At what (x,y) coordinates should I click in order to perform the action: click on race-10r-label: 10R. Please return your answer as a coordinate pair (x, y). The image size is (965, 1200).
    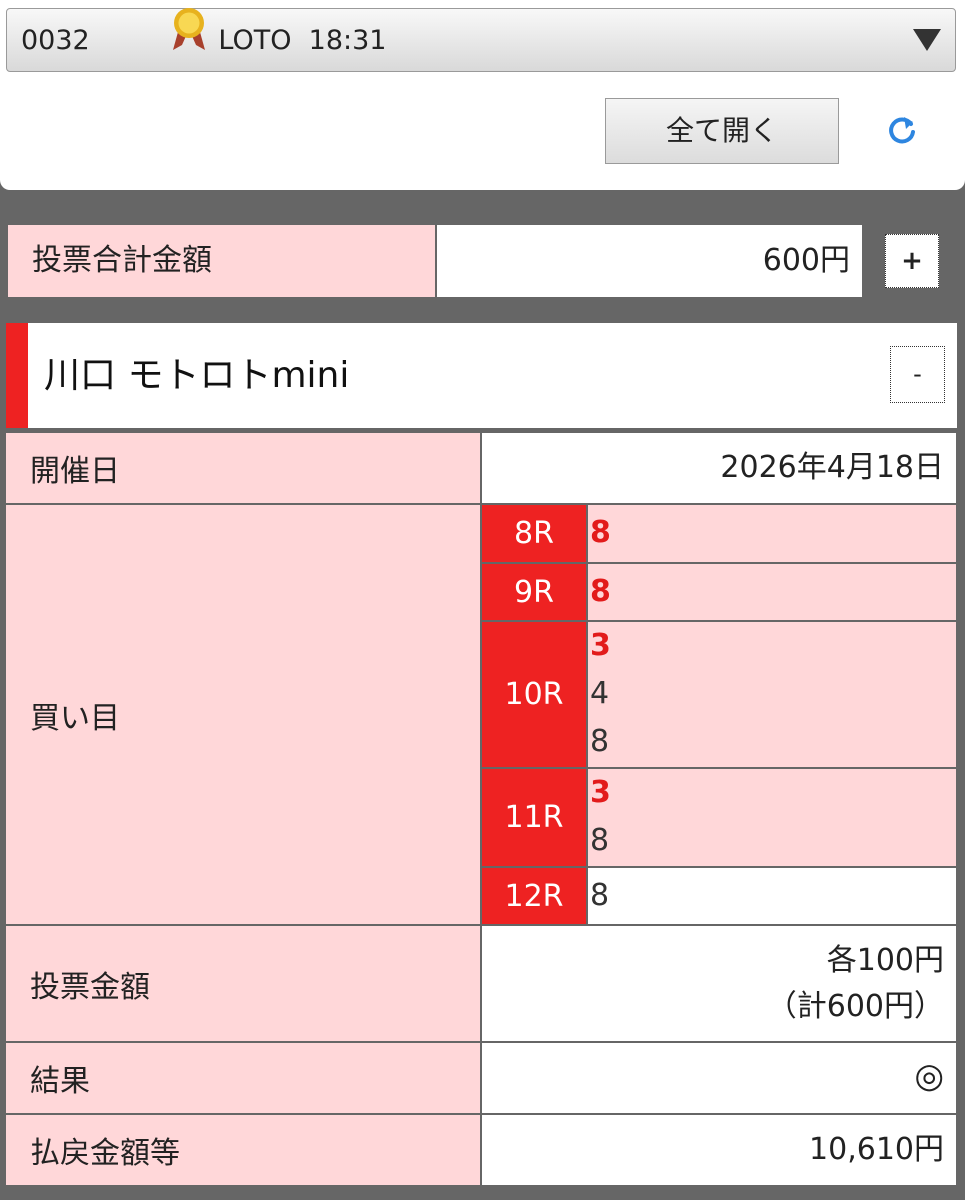
    Looking at the image, I should click on (534, 694).